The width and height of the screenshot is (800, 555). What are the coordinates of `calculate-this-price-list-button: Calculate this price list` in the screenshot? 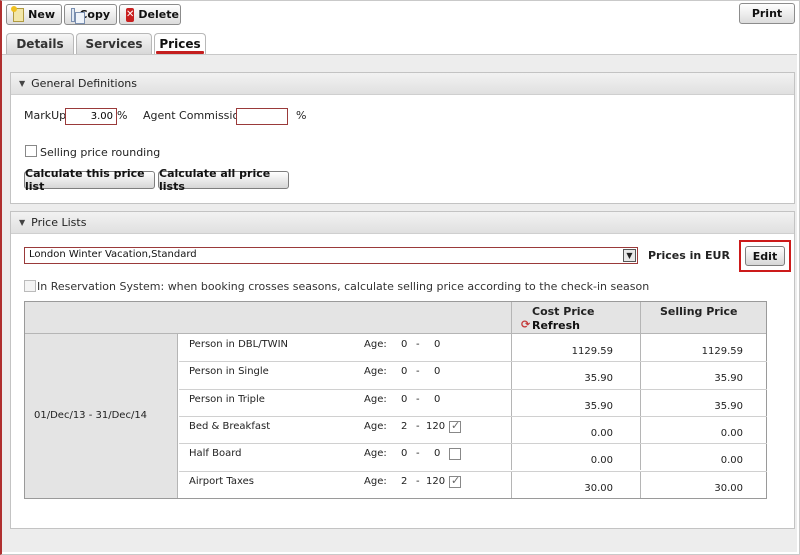 It's located at (89, 180).